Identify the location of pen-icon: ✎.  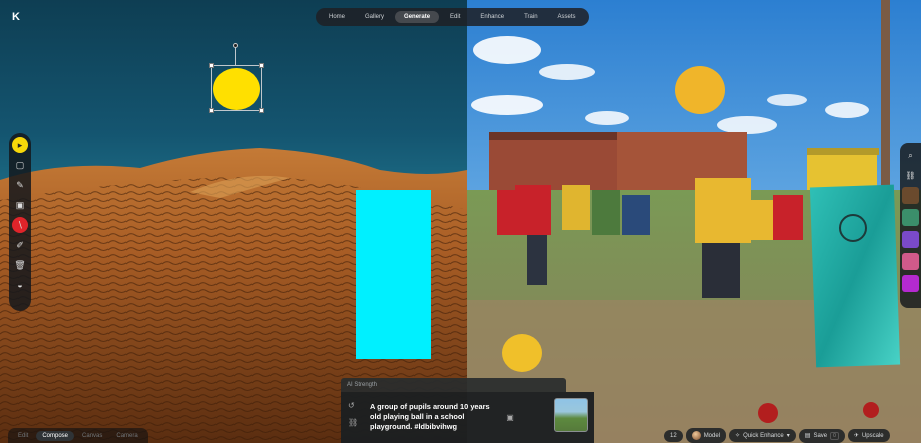
(20, 185).